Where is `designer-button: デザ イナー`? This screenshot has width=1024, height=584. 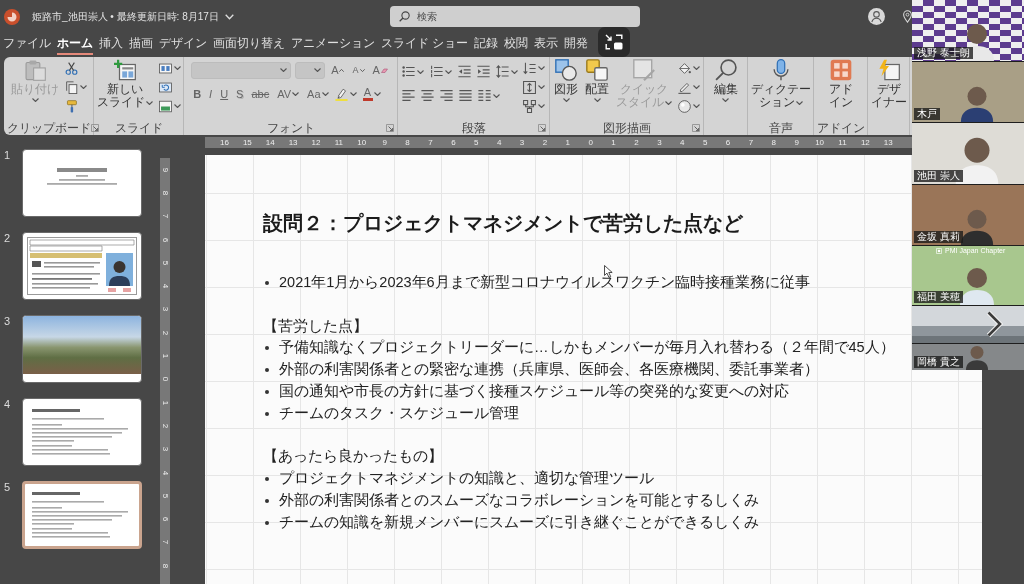 designer-button: デザ イナー is located at coordinates (888, 84).